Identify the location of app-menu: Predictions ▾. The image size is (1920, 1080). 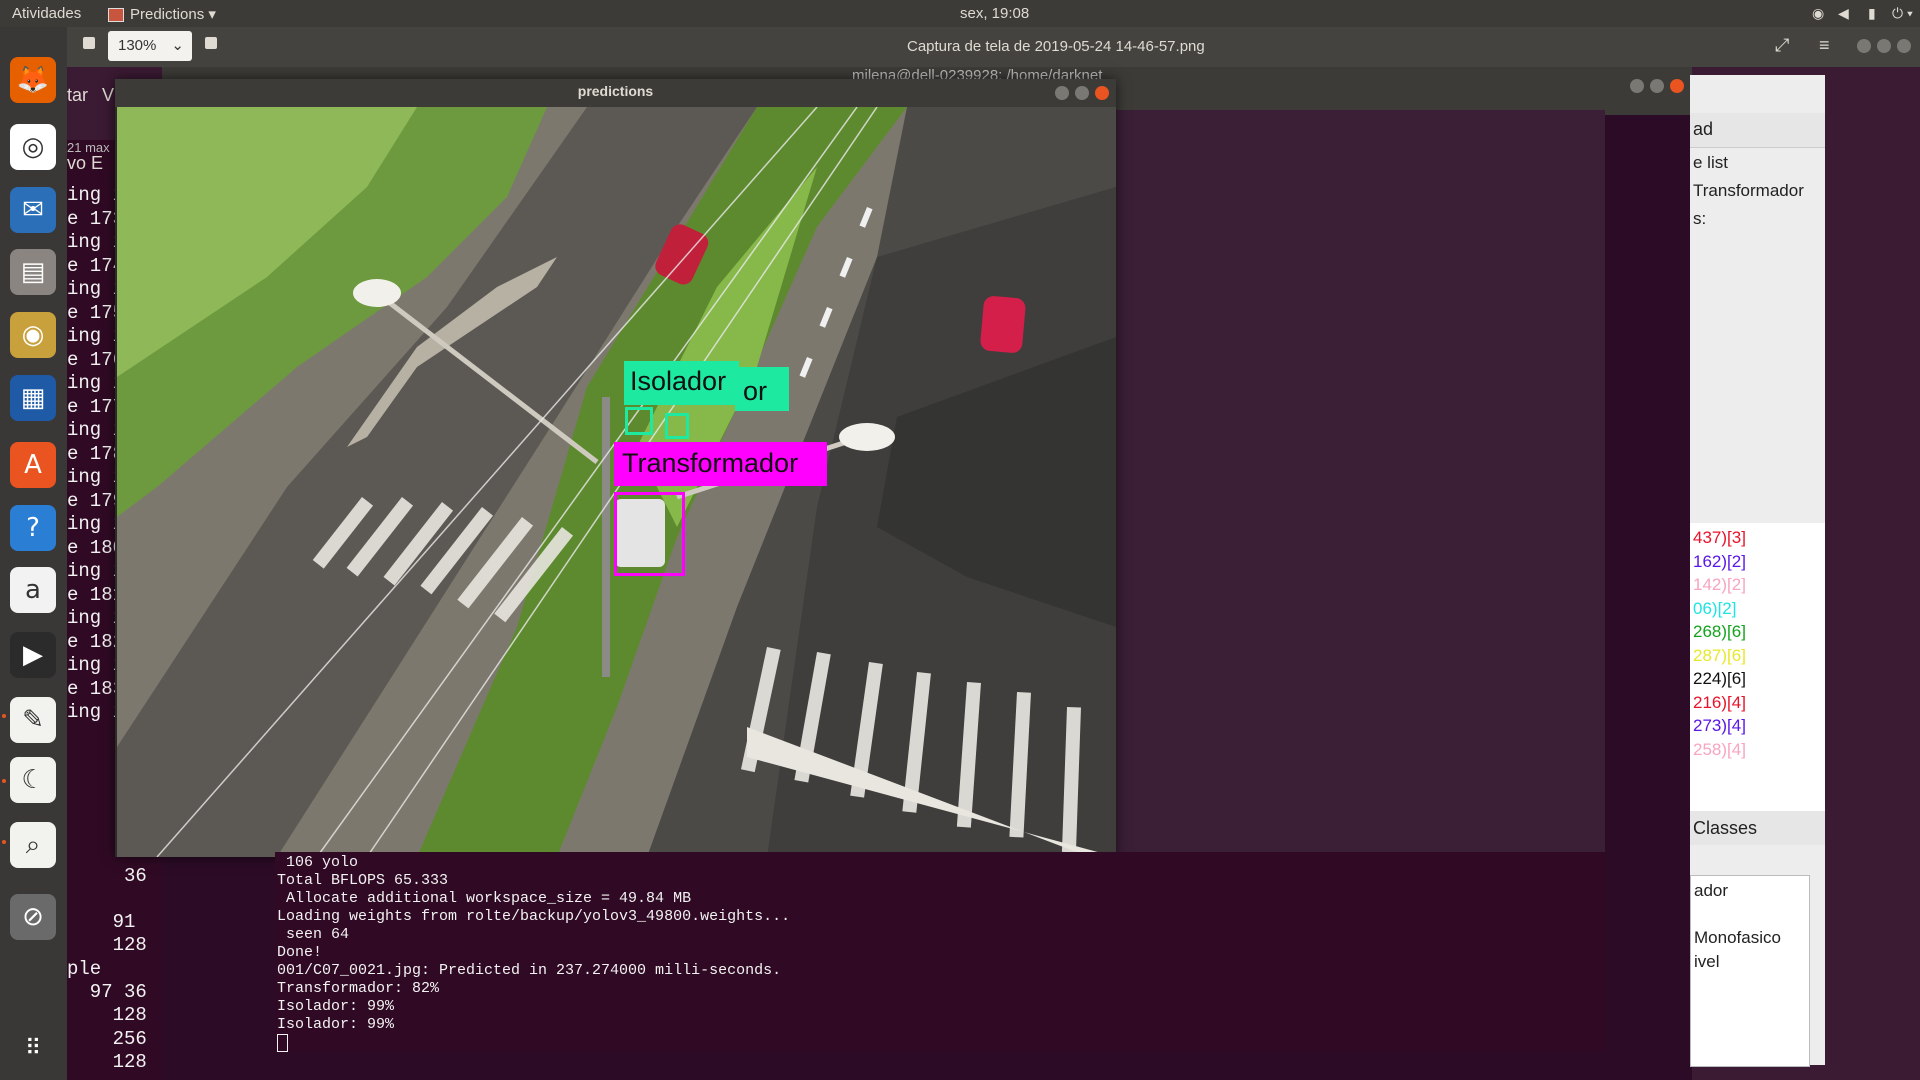
(173, 14).